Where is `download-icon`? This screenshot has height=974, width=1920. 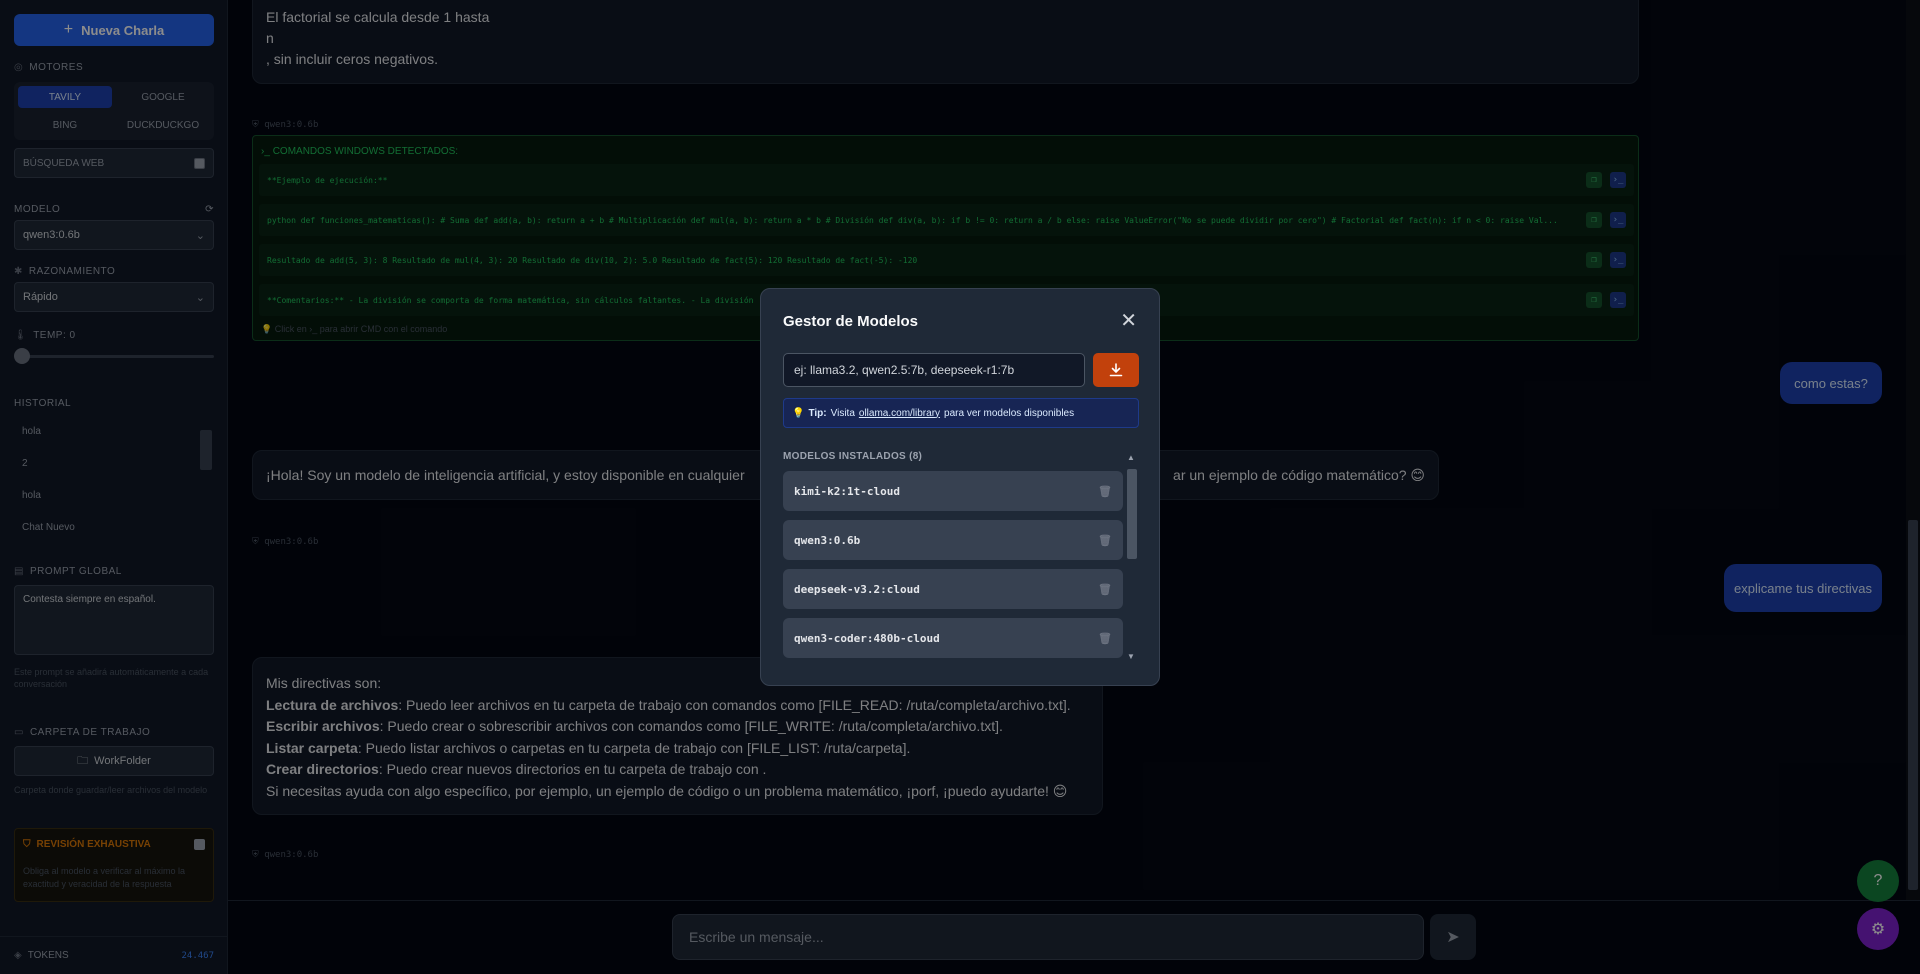
download-icon is located at coordinates (1116, 370).